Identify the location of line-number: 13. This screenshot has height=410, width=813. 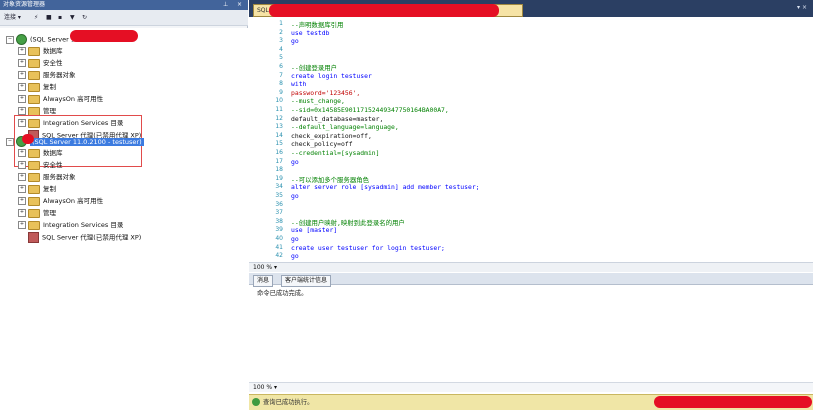
(279, 127).